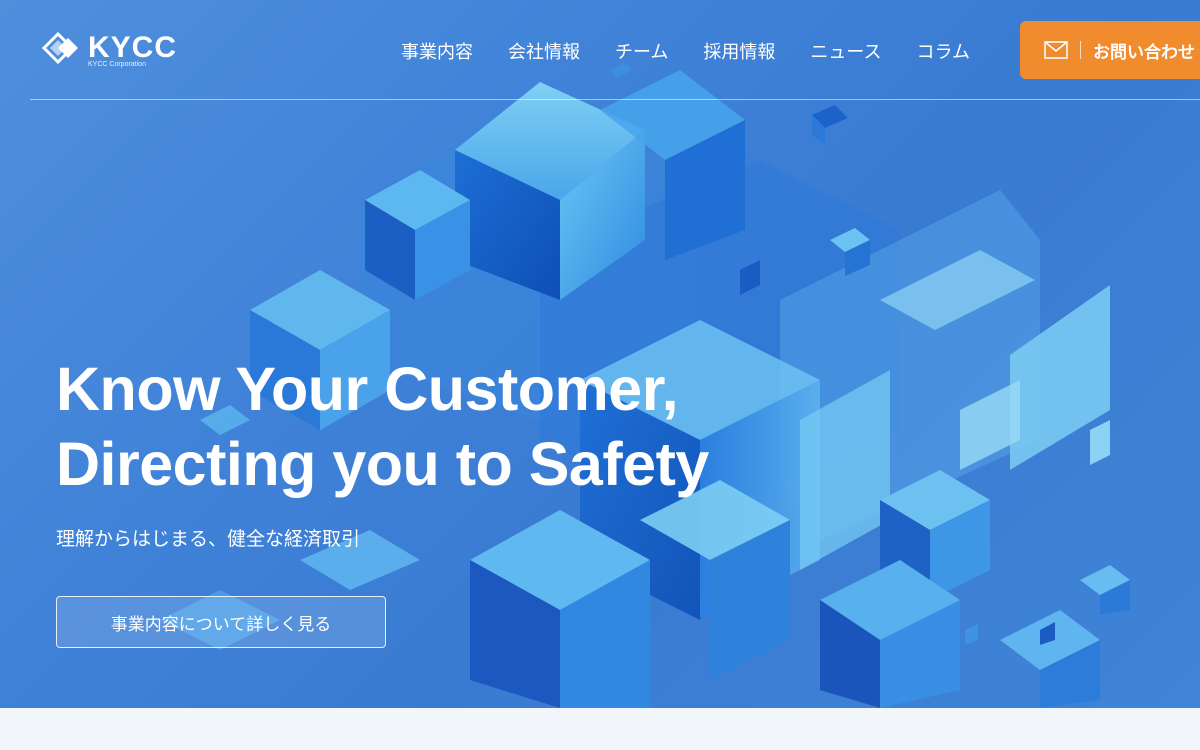 The width and height of the screenshot is (1200, 750). I want to click on header-divider, so click(615, 99).